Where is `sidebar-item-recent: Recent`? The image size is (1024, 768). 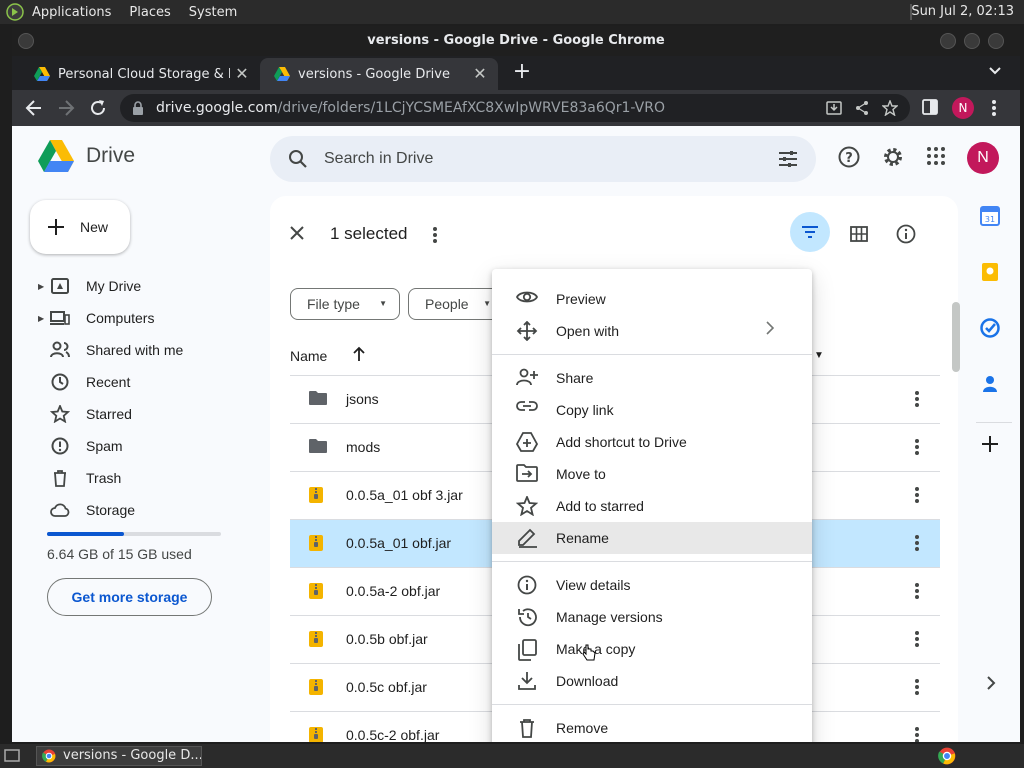
sidebar-item-recent: Recent is located at coordinates (141, 382).